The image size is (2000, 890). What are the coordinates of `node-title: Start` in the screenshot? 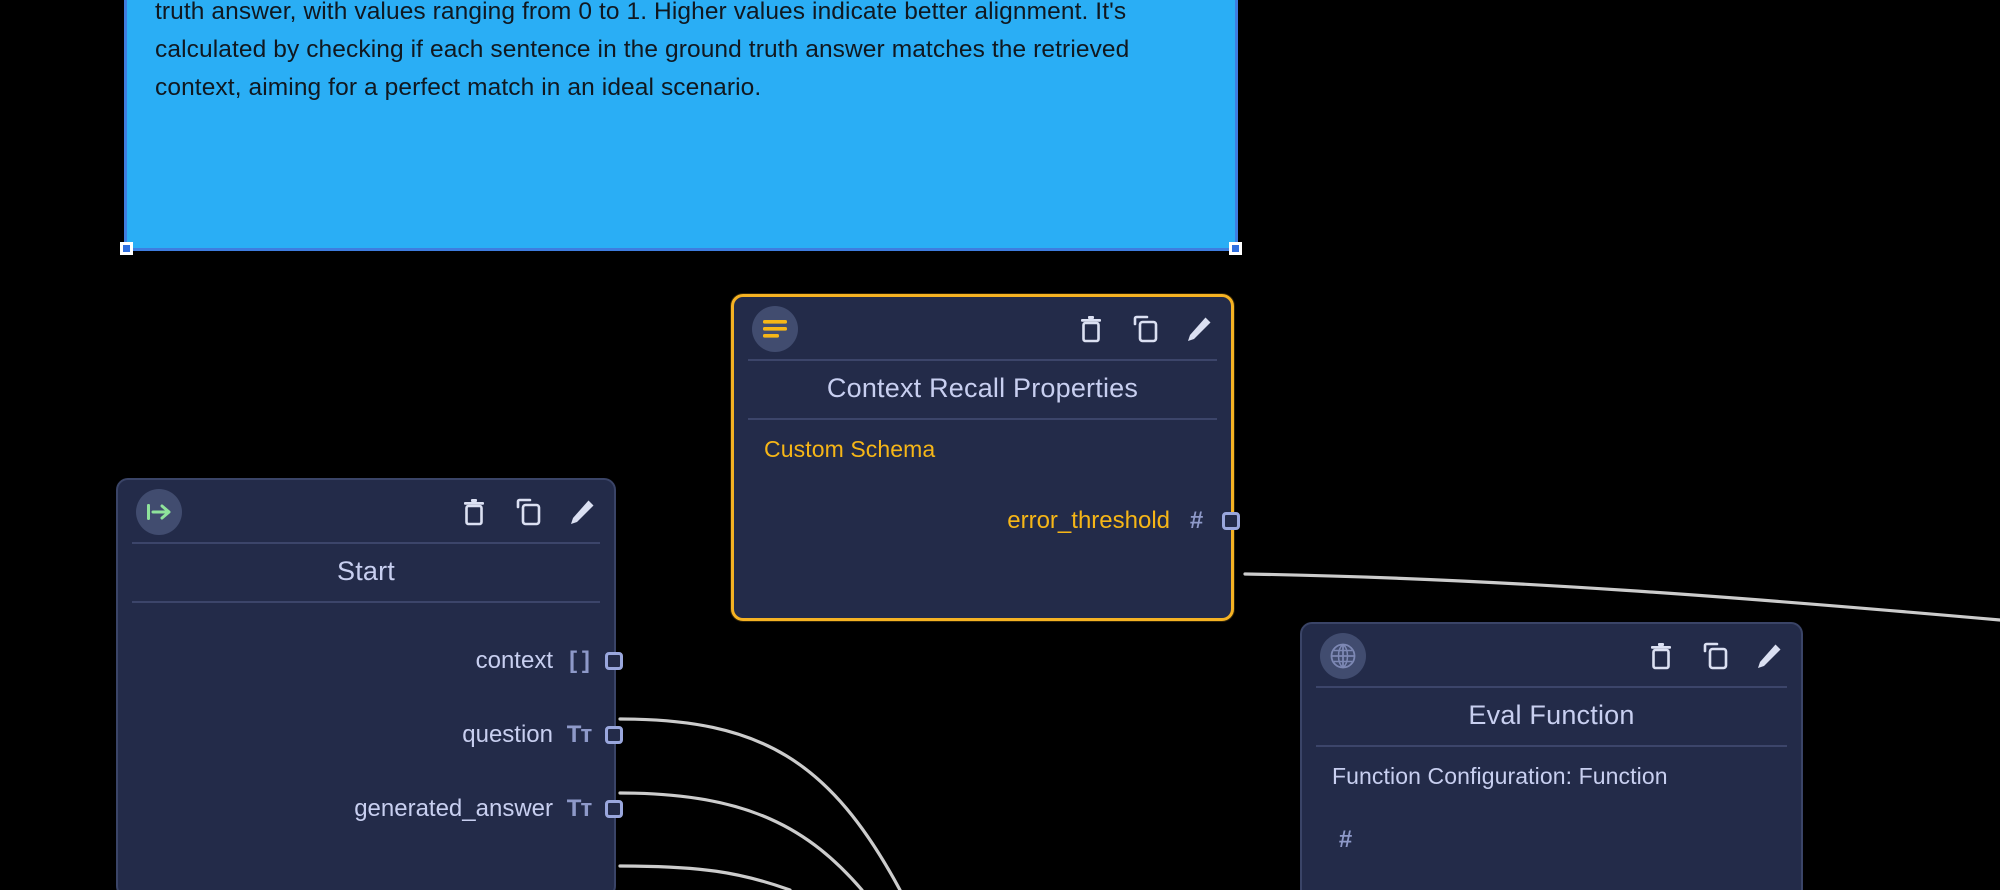 It's located at (366, 571).